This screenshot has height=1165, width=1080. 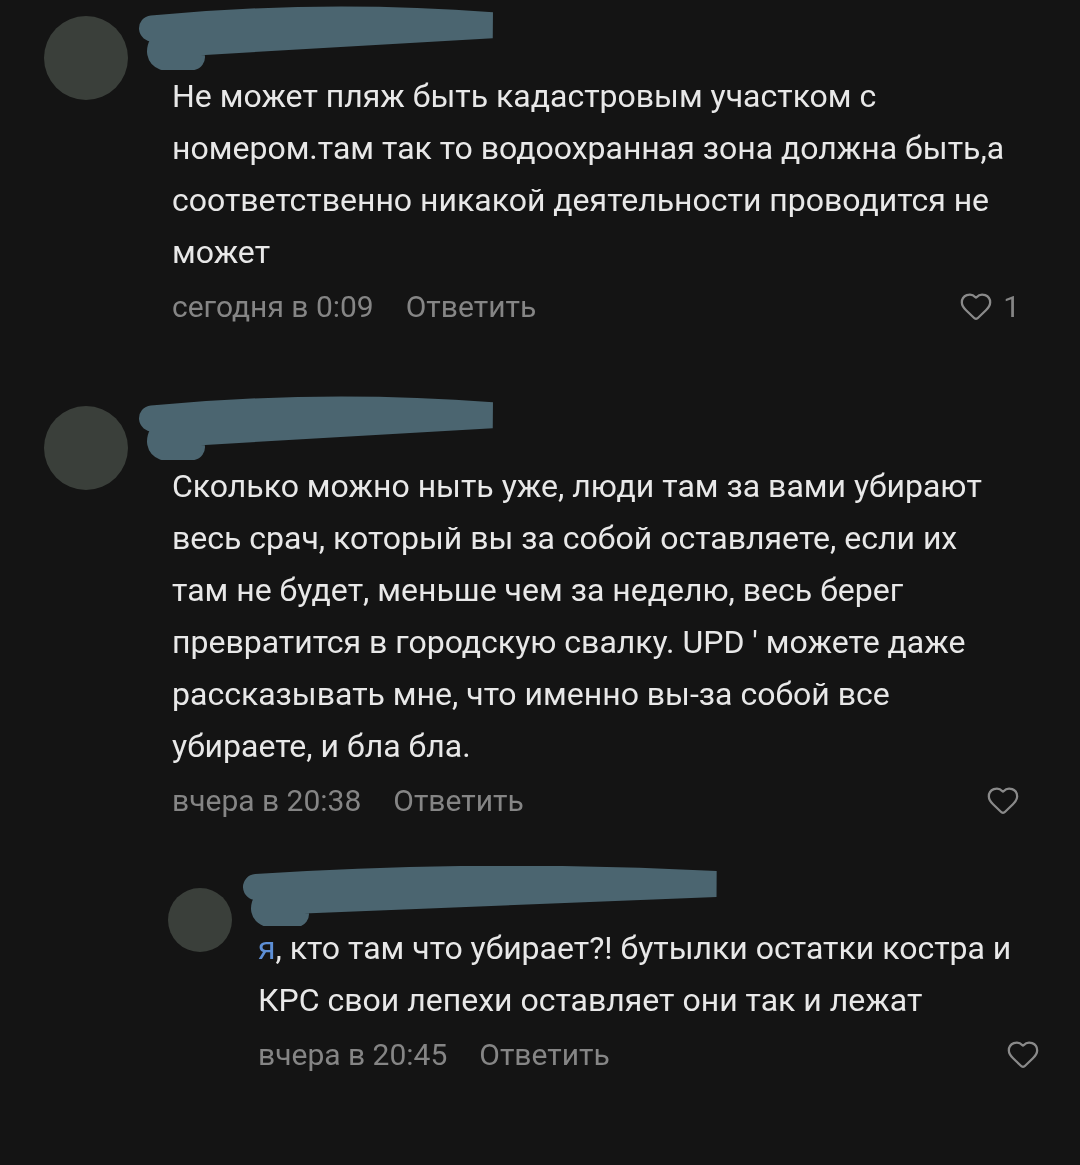 I want to click on comment-time: вчера в 20:38, so click(x=267, y=800).